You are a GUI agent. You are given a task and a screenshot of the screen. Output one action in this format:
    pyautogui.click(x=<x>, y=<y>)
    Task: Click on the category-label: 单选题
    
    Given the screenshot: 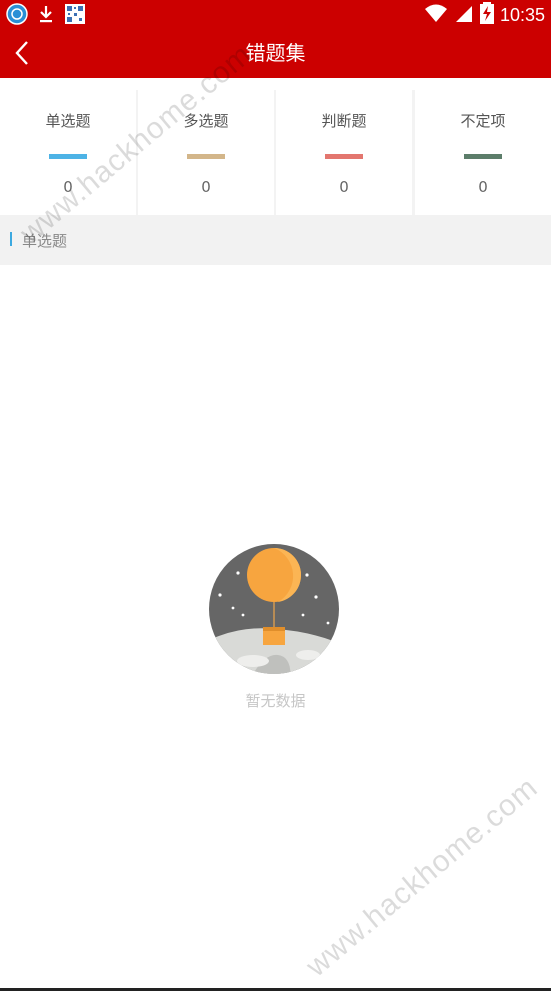 What is the action you would take?
    pyautogui.click(x=68, y=121)
    